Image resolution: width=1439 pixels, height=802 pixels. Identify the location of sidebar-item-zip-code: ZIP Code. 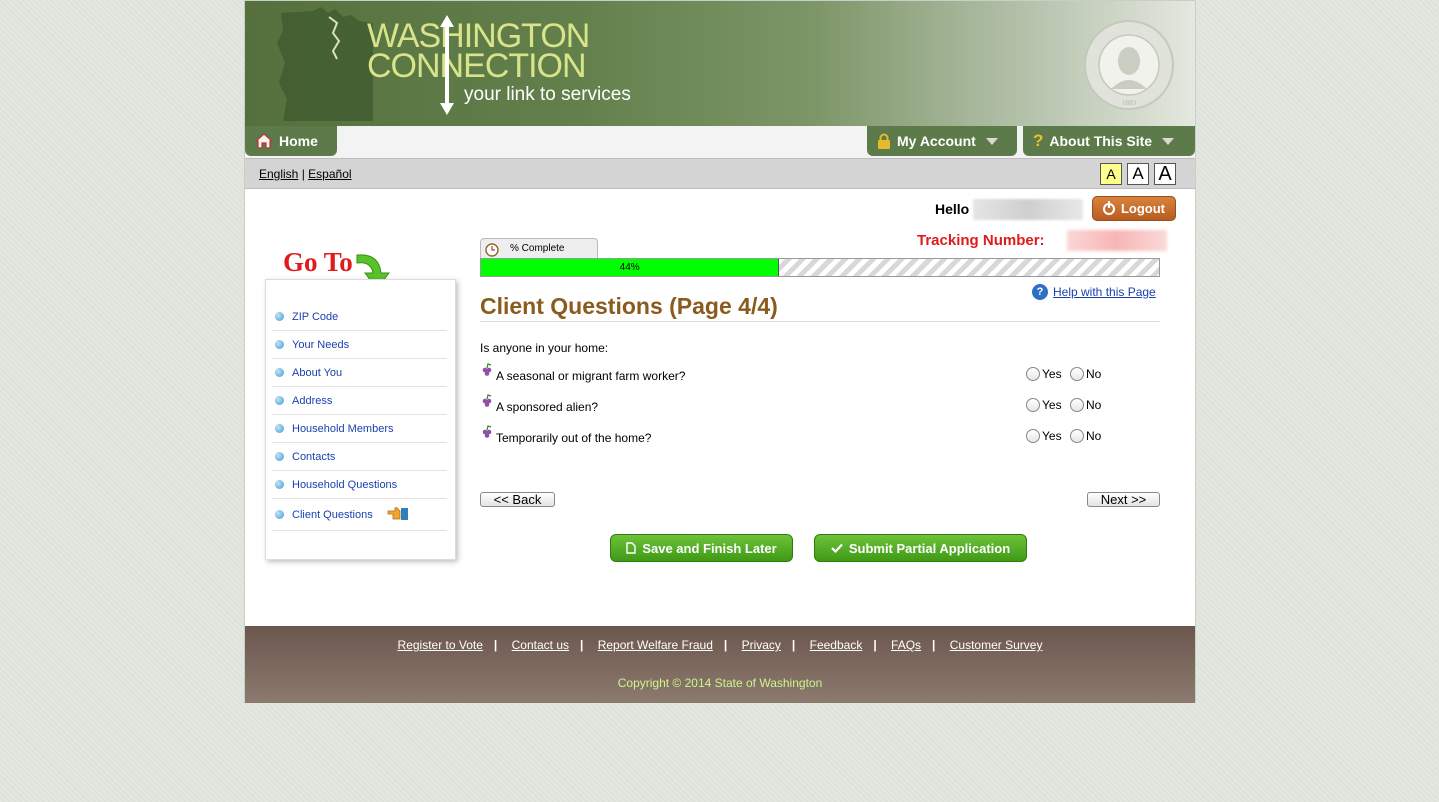
(359, 317).